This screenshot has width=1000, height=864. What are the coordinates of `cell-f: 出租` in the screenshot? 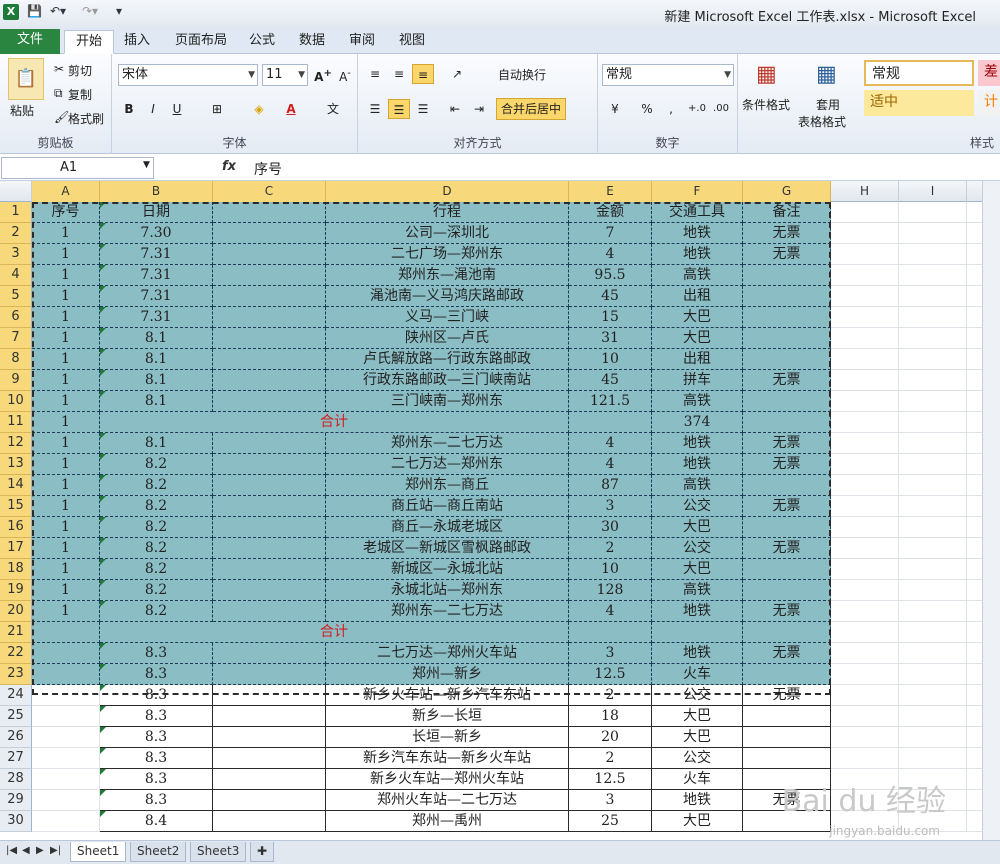 It's located at (697, 296).